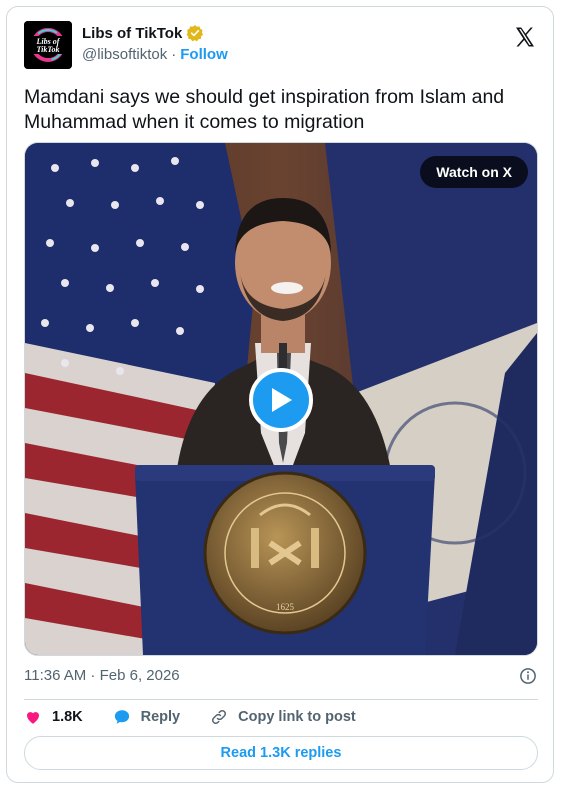  What do you see at coordinates (281, 753) in the screenshot?
I see `read-replies-button: Read 1.3K replies` at bounding box center [281, 753].